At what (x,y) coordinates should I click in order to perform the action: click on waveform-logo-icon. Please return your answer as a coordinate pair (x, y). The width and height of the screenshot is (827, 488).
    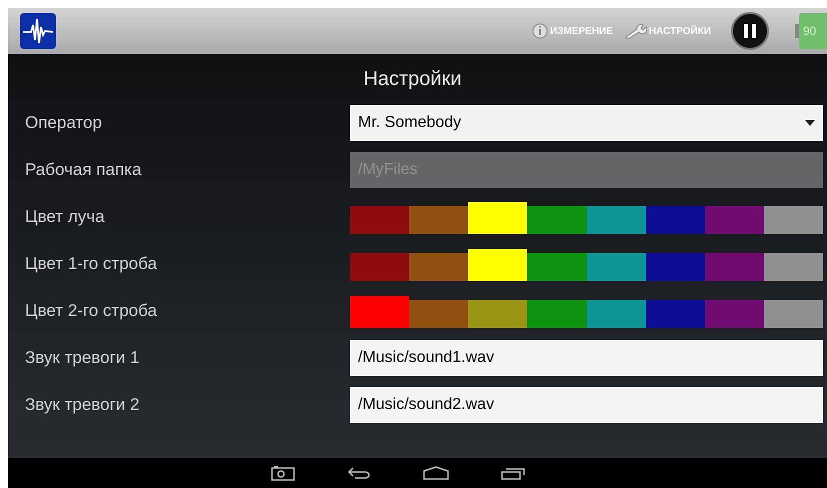
    Looking at the image, I should click on (38, 31).